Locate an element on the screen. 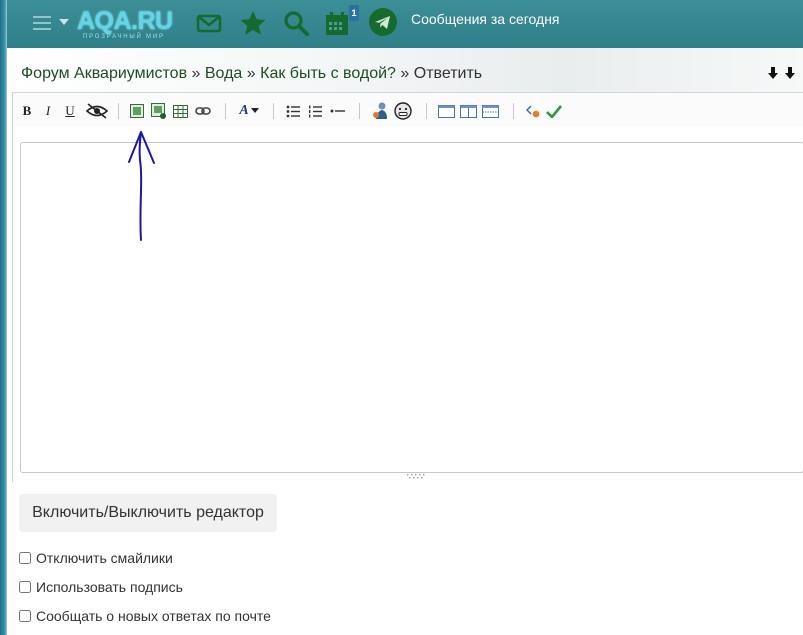 This screenshot has height=635, width=803. toggle-editor-button: Включить/Выключить редактор is located at coordinates (148, 513).